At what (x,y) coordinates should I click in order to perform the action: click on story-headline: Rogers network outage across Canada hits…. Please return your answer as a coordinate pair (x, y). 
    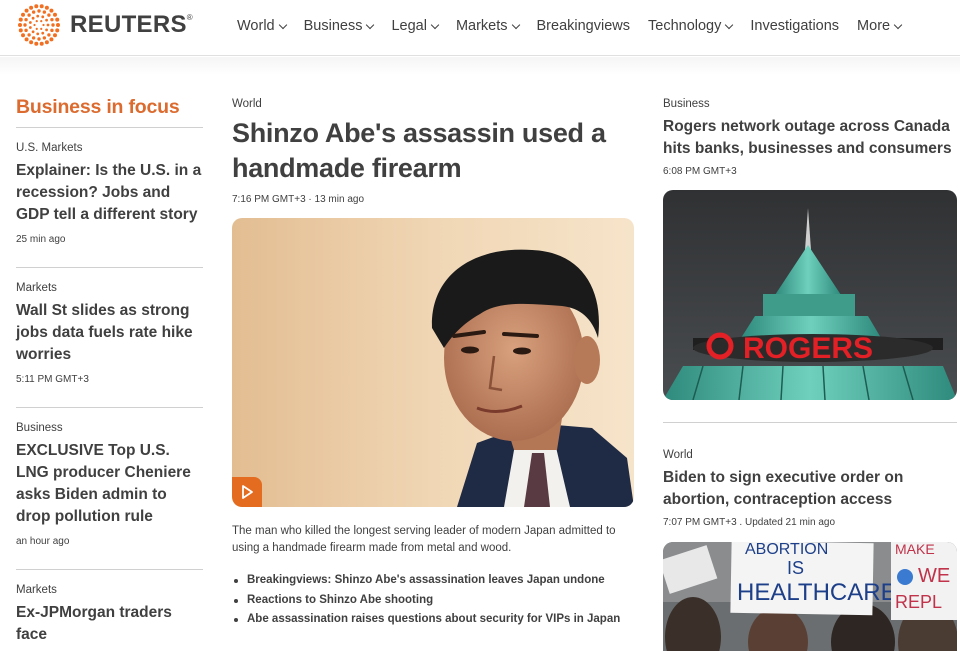
    Looking at the image, I should click on (810, 138).